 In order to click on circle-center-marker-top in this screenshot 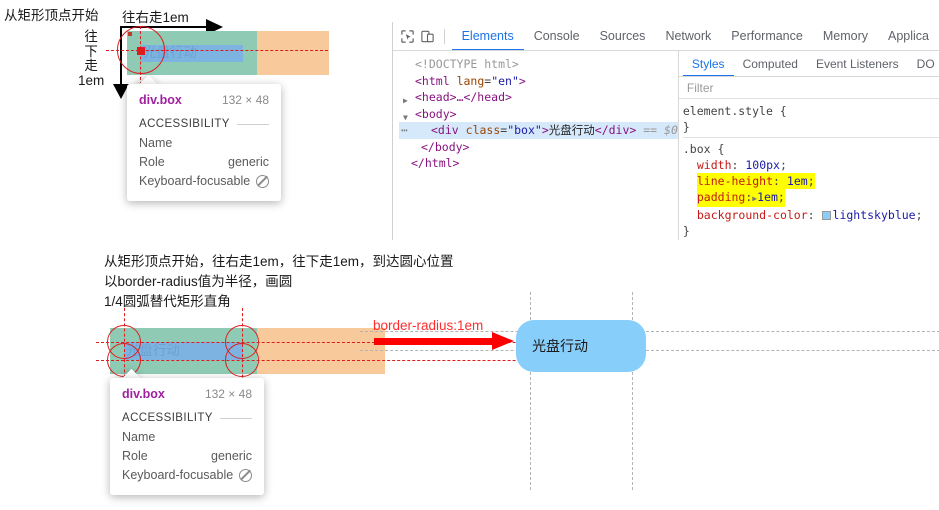, I will do `click(141, 51)`.